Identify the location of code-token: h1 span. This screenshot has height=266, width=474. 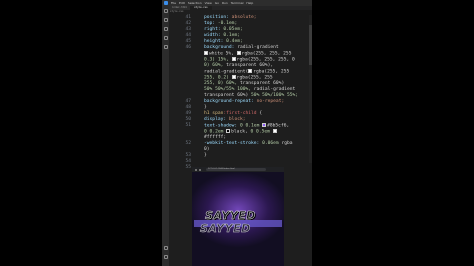
(214, 113).